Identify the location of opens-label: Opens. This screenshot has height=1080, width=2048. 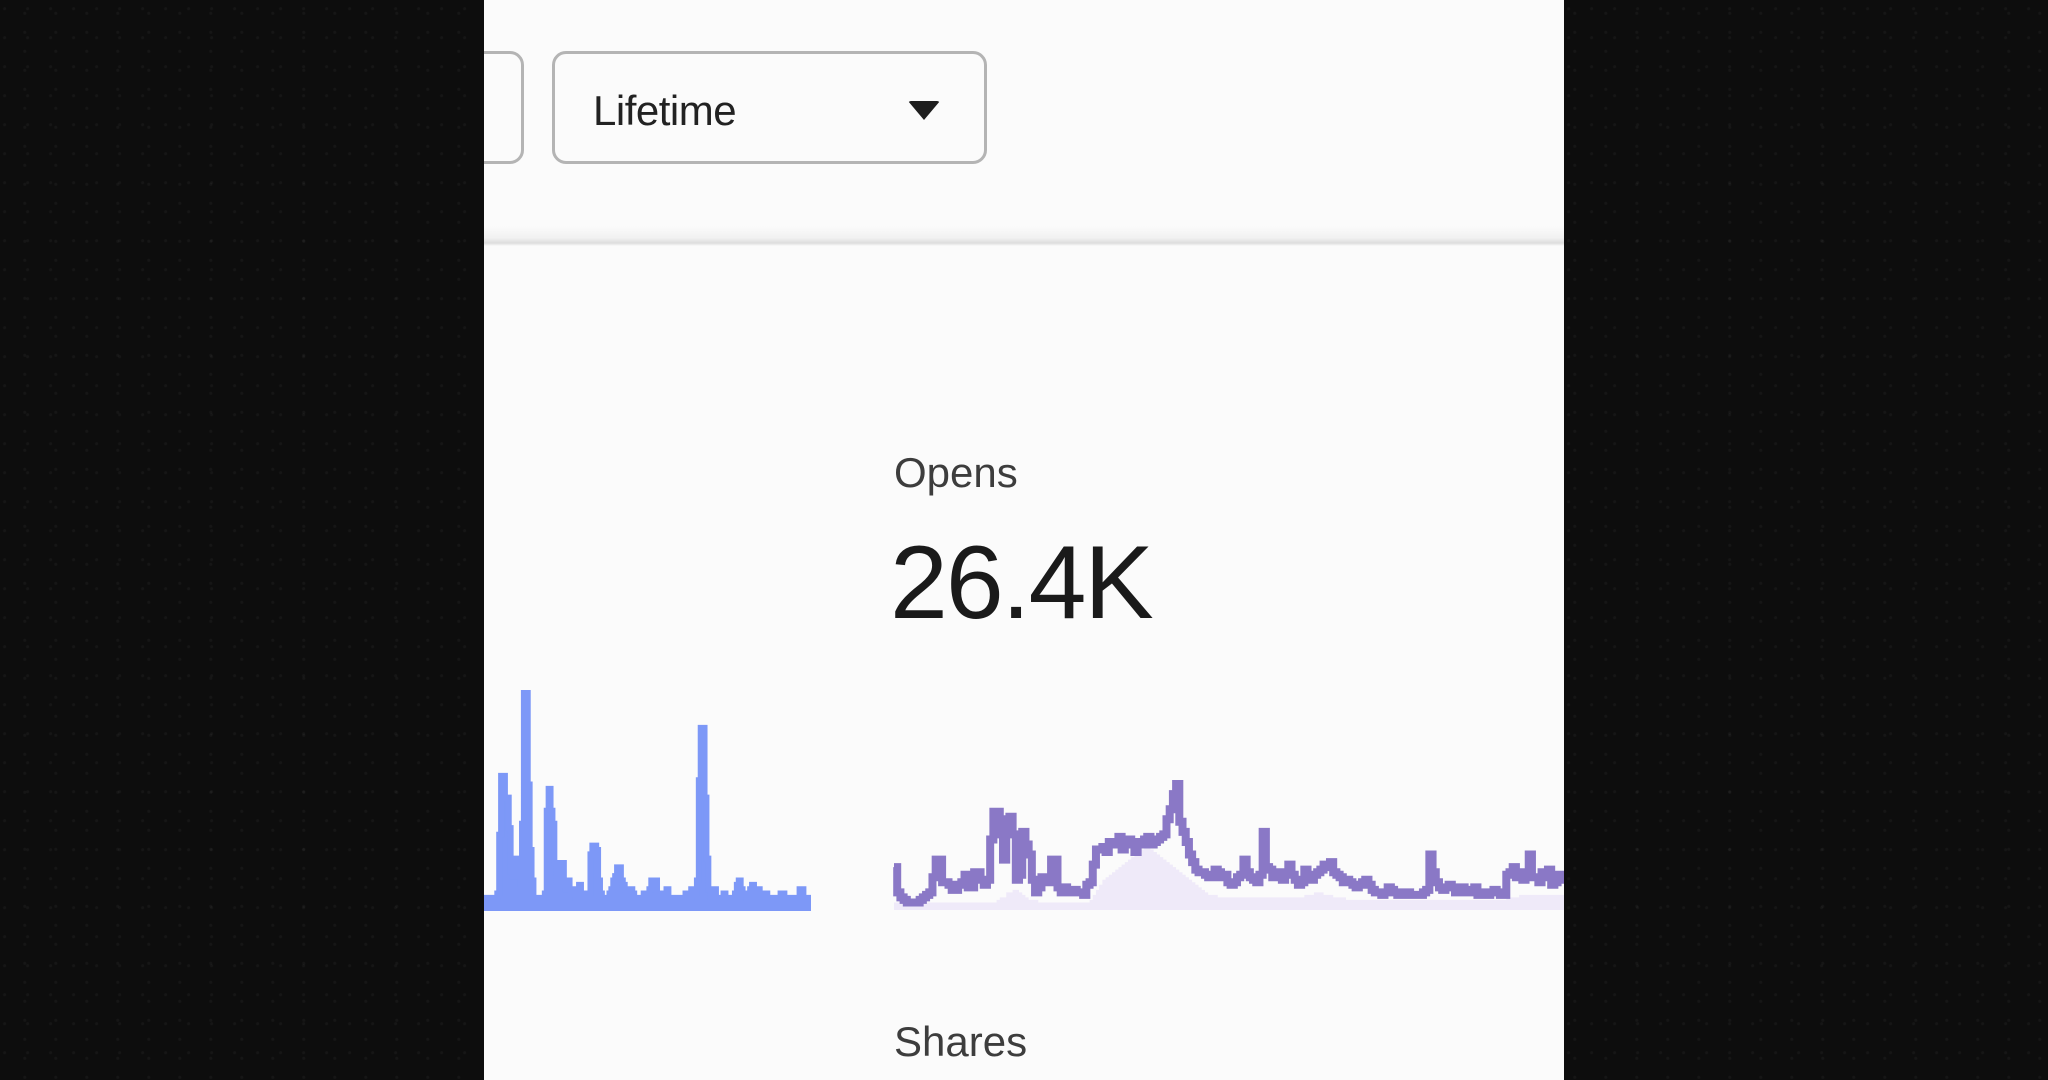
(956, 472).